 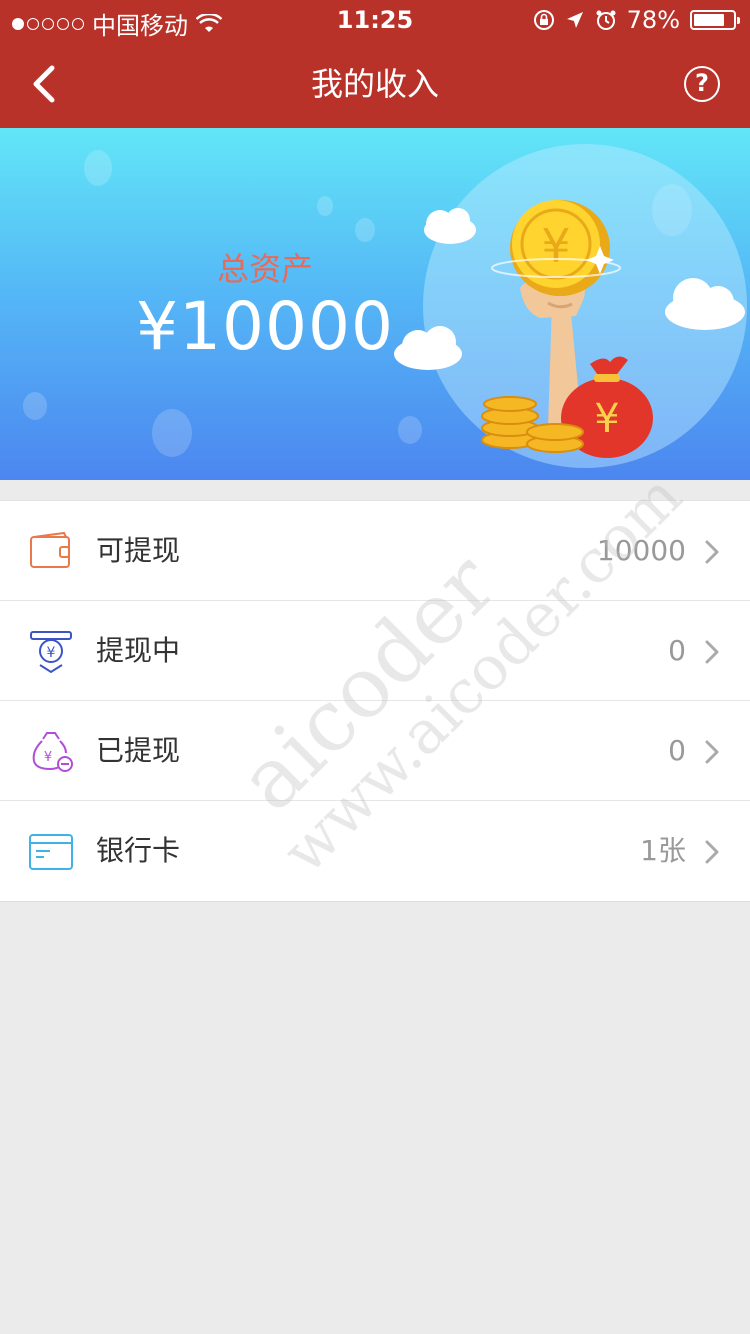 What do you see at coordinates (51, 852) in the screenshot?
I see `bank-card-icon` at bounding box center [51, 852].